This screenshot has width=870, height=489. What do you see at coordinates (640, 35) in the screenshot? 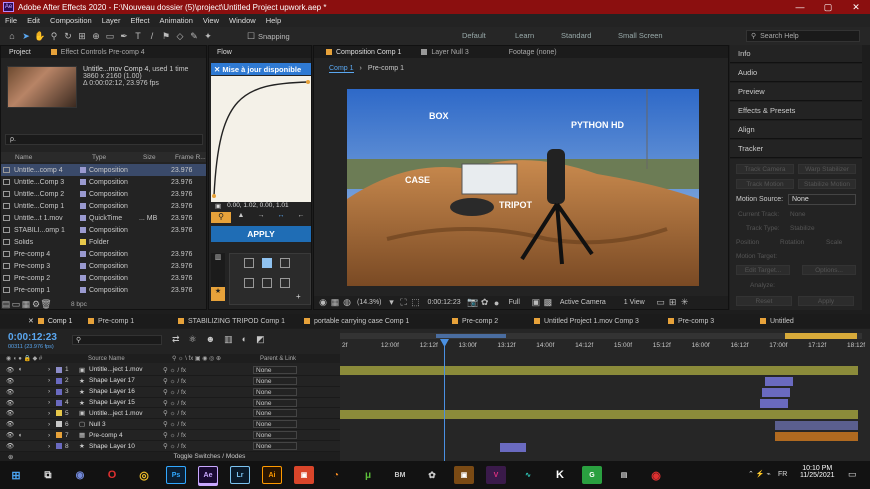
I see `workspace-small-screen: Small Screen` at bounding box center [640, 35].